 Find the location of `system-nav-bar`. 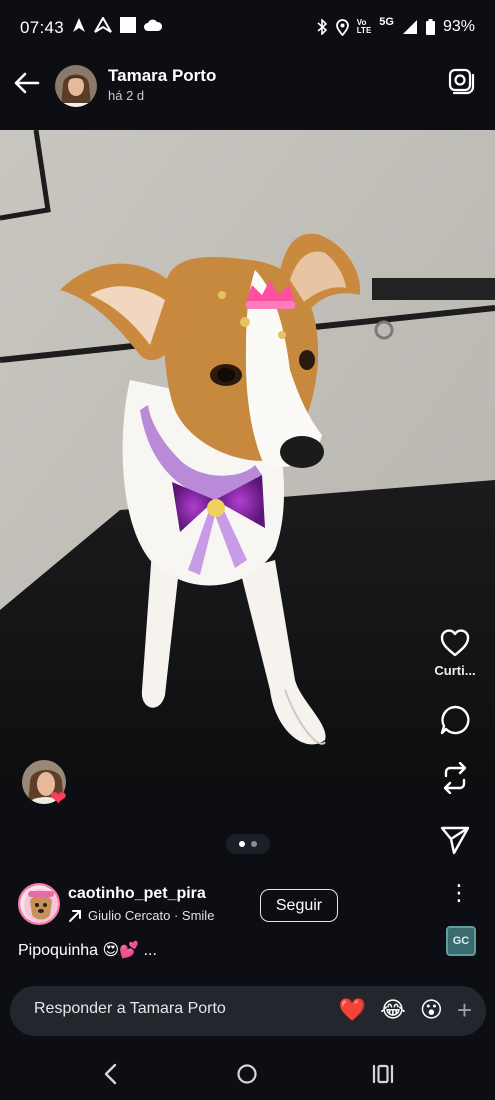

system-nav-bar is located at coordinates (247, 1073).